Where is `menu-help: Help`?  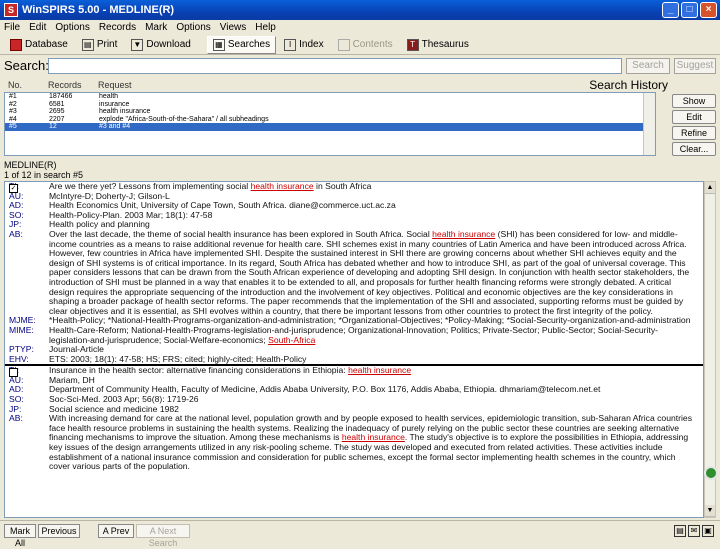 menu-help: Help is located at coordinates (265, 27).